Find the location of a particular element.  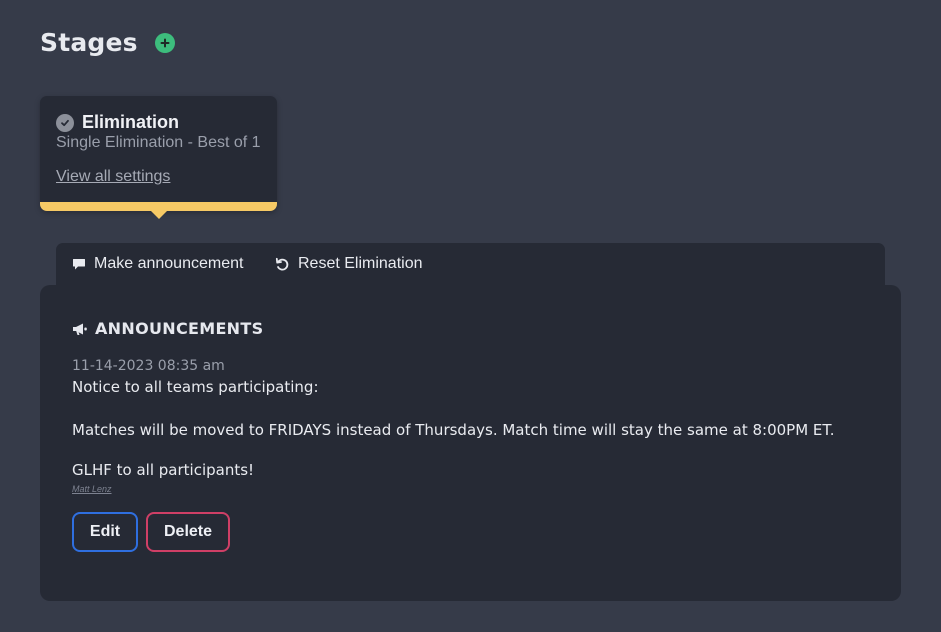

stage-format: Single Elimination - Best of 1 is located at coordinates (158, 142).